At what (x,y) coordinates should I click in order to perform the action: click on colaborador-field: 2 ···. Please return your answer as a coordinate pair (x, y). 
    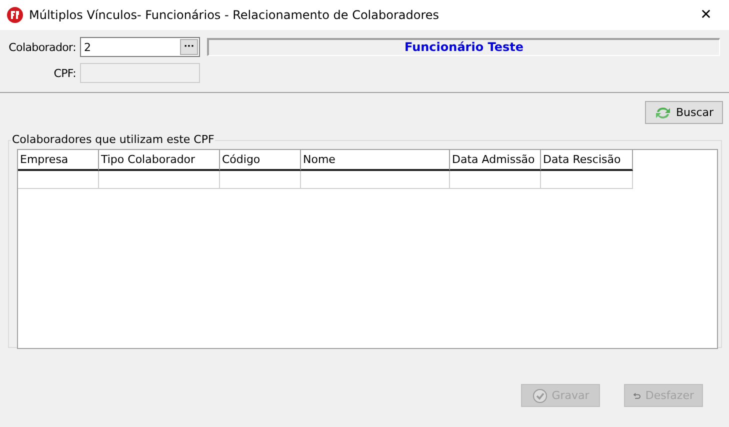
    Looking at the image, I should click on (140, 47).